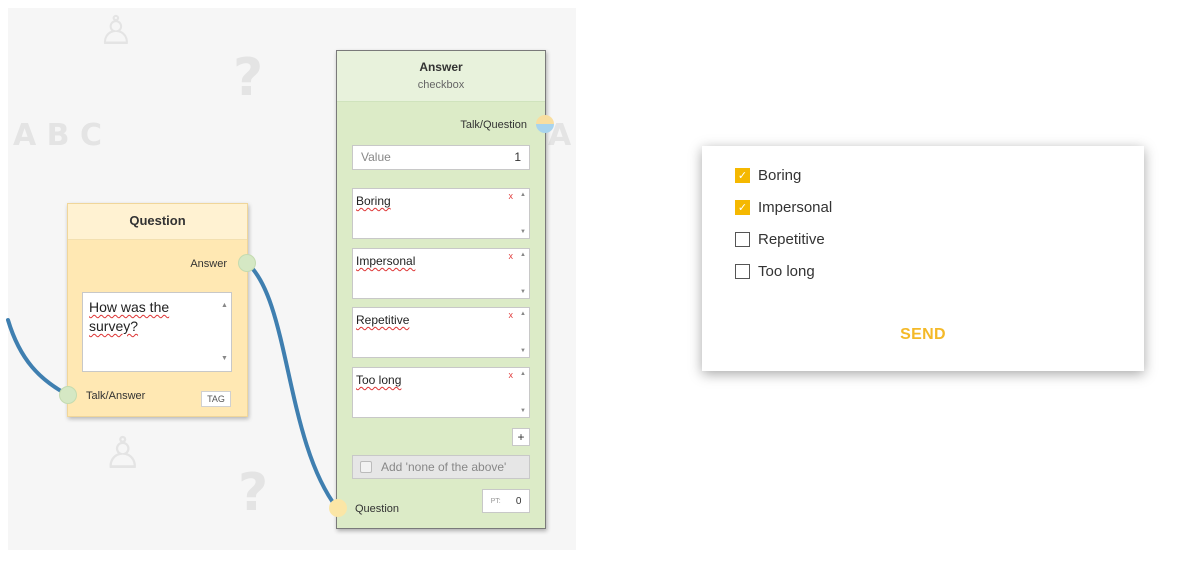 This screenshot has height=575, width=1188. Describe the element at coordinates (495, 501) in the screenshot. I see `pt-label: PT:` at that location.